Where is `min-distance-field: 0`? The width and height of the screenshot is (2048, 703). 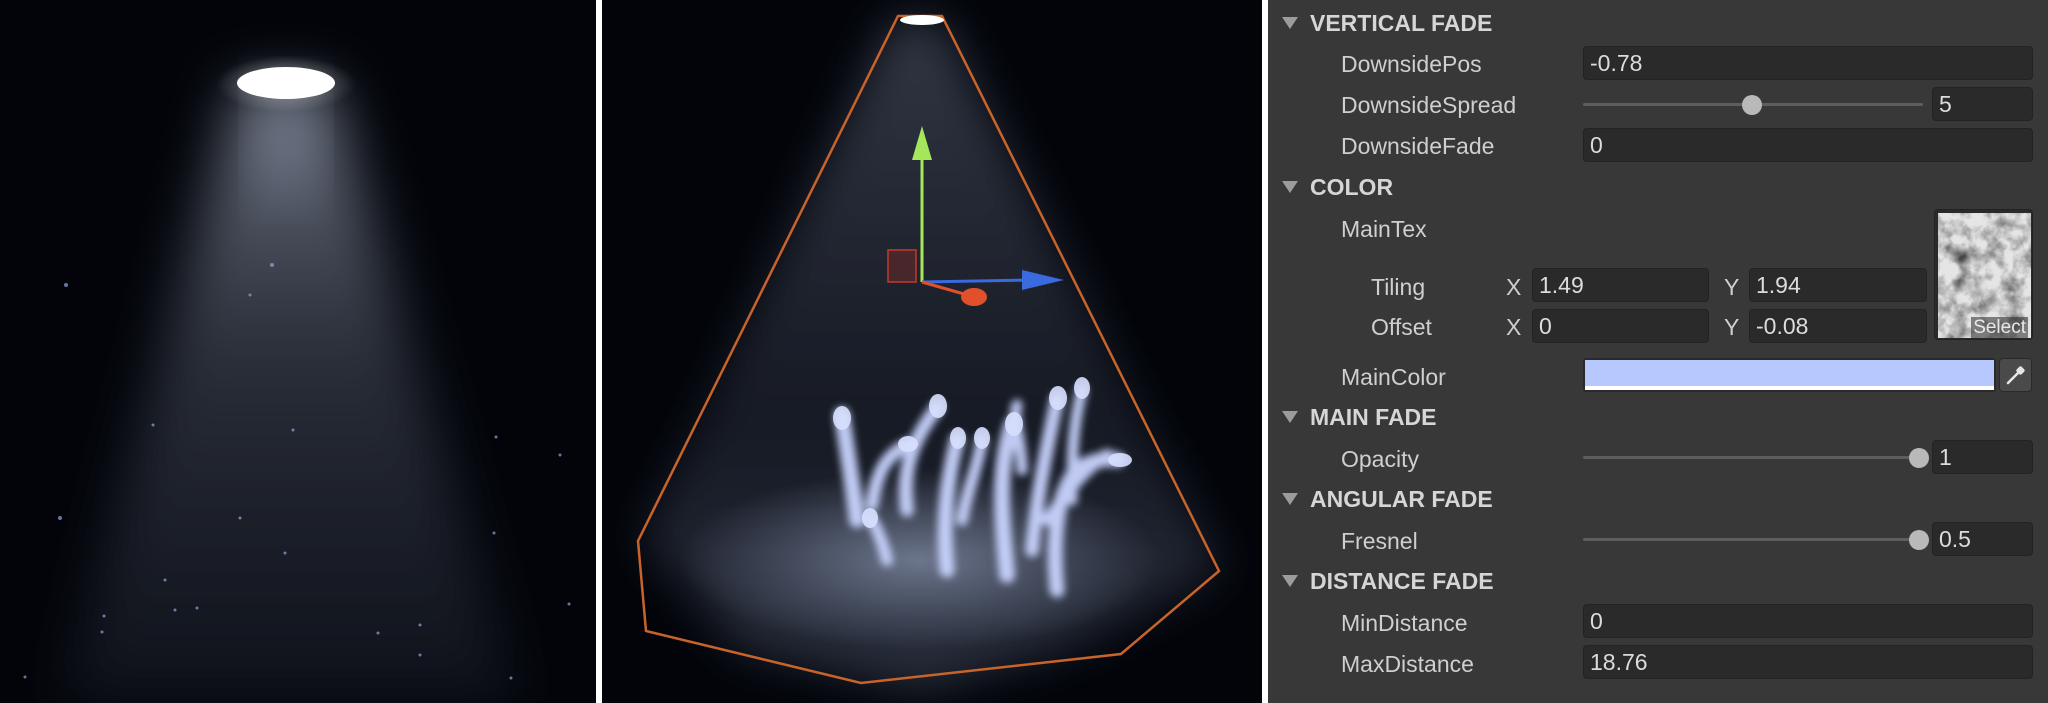
min-distance-field: 0 is located at coordinates (1808, 621).